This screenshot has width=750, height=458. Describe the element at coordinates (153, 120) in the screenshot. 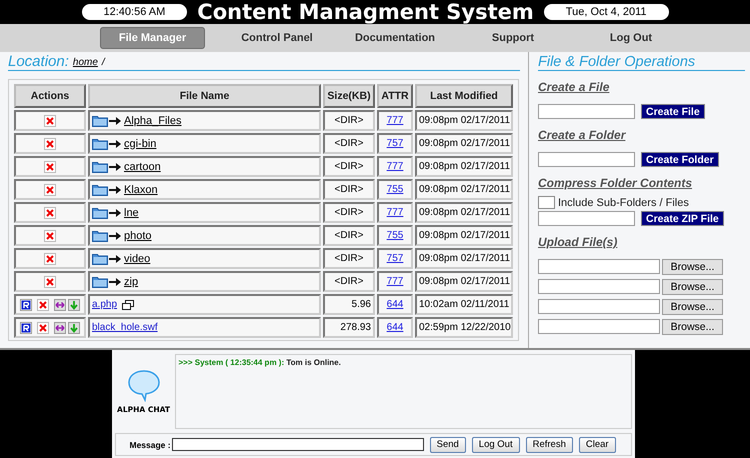

I see `folder-link: Alpha_Files` at that location.